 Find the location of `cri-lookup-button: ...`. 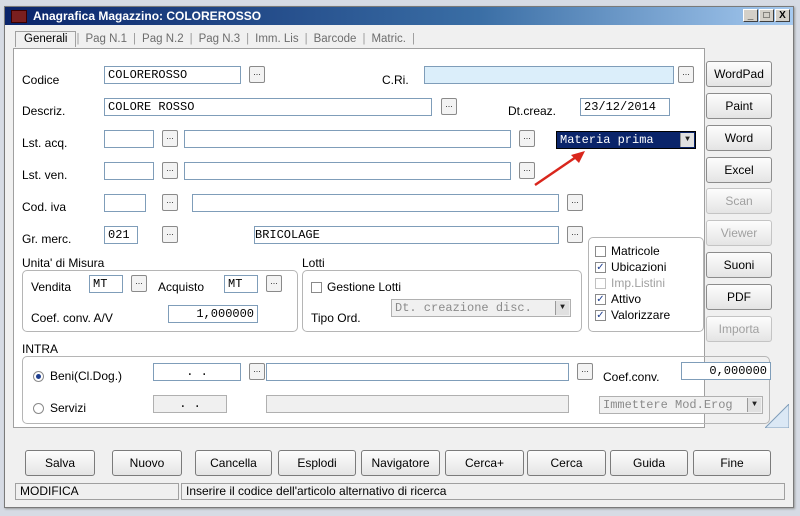

cri-lookup-button: ... is located at coordinates (686, 74).